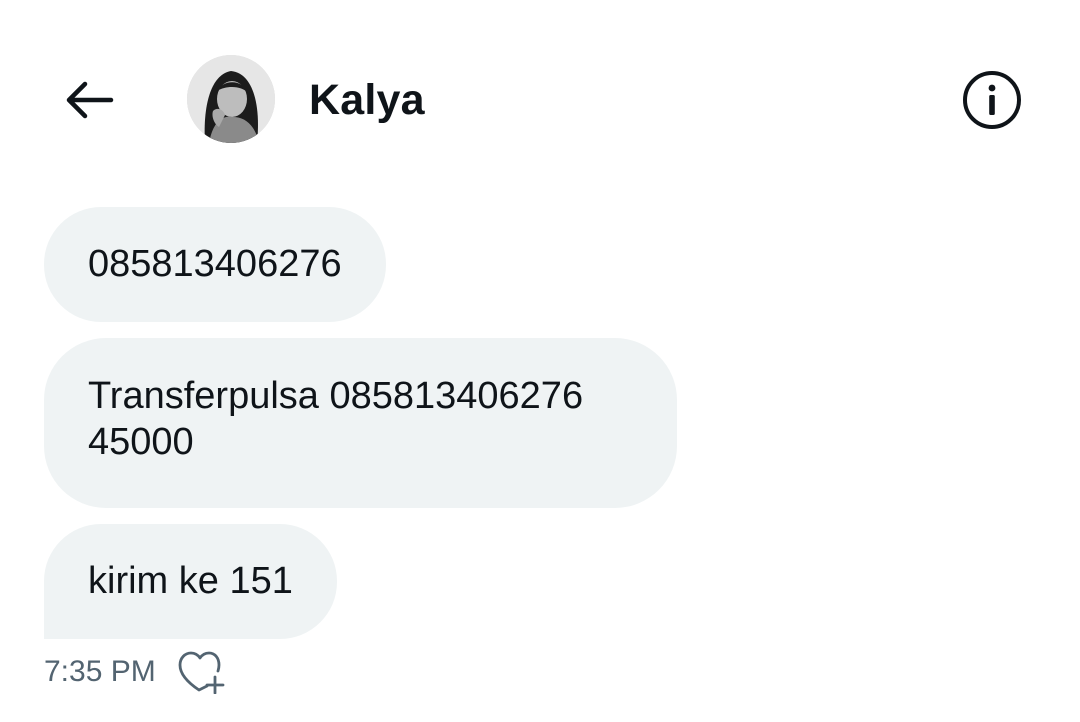 Image resolution: width=1080 pixels, height=722 pixels. I want to click on conversation-info-button, so click(992, 100).